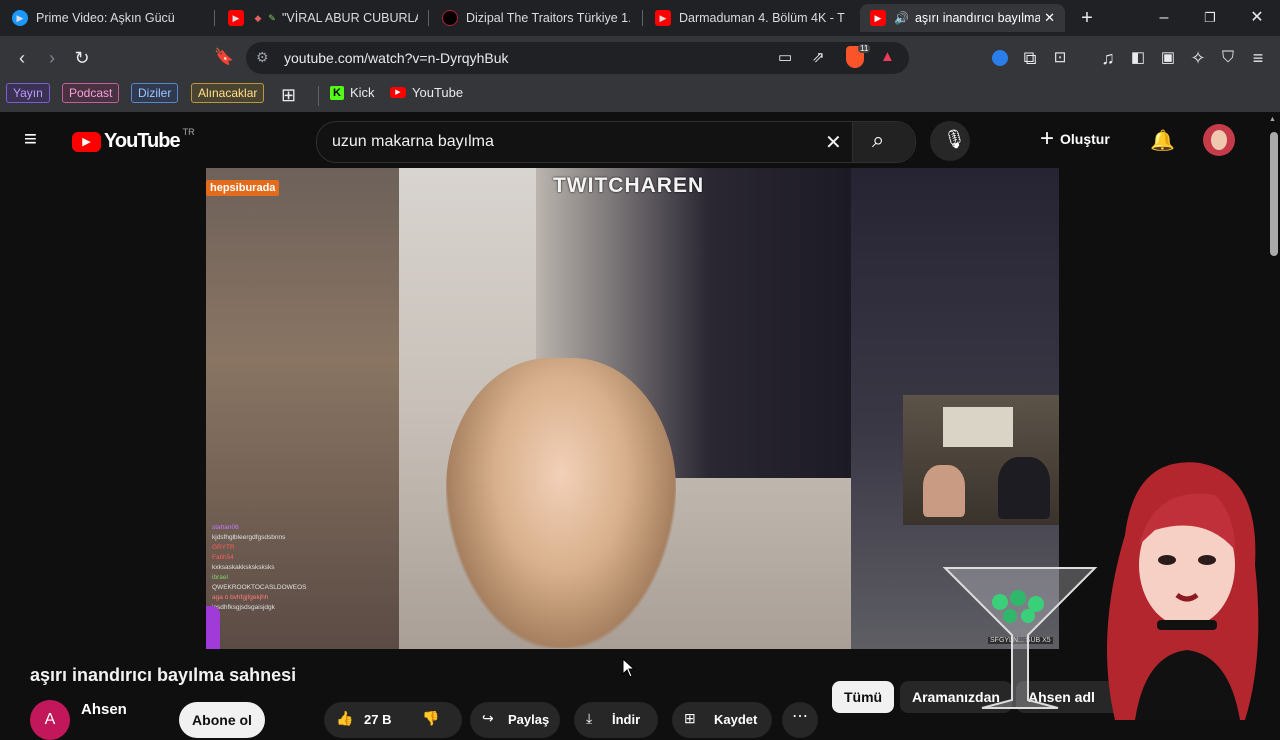 This screenshot has width=1280, height=740. What do you see at coordinates (722, 720) in the screenshot?
I see `save-button: ⊞ Kaydet` at bounding box center [722, 720].